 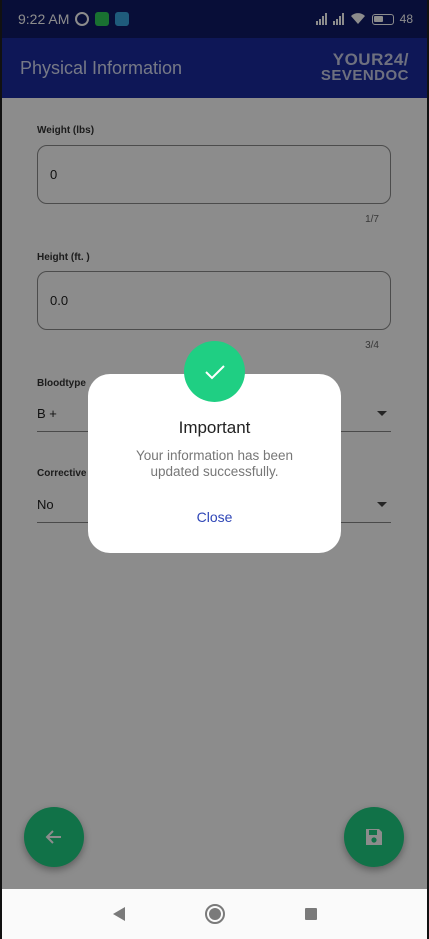 I want to click on system-nav-bar, so click(x=214, y=914).